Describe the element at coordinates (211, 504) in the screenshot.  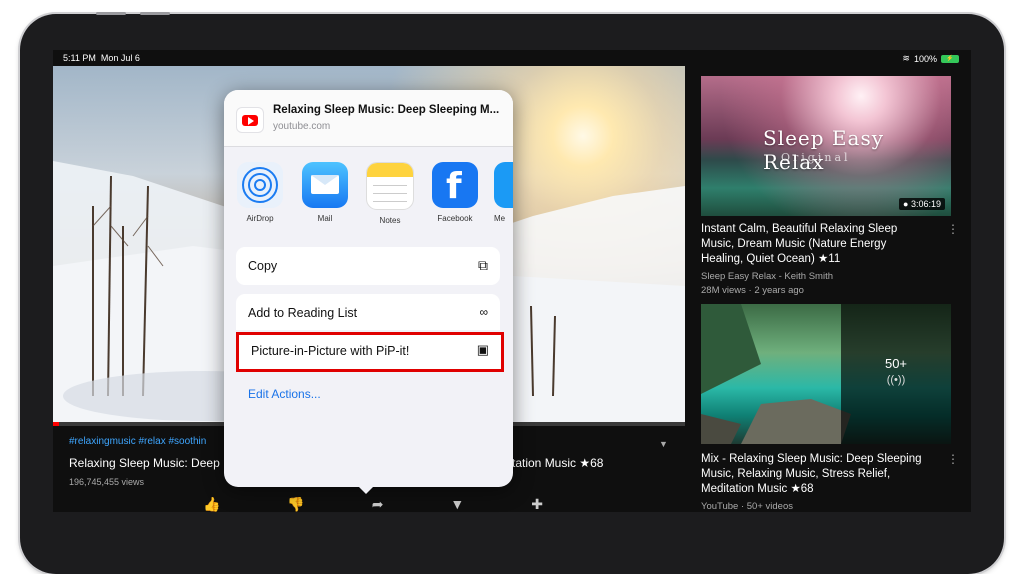
I see `like-icon: 👍` at that location.